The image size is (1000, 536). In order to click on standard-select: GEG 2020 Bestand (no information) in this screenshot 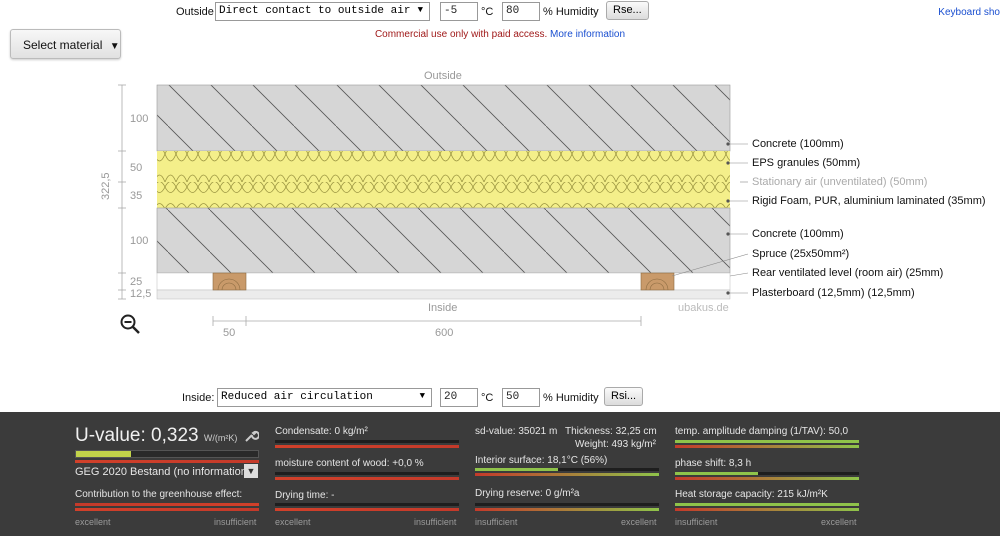, I will do `click(162, 472)`.